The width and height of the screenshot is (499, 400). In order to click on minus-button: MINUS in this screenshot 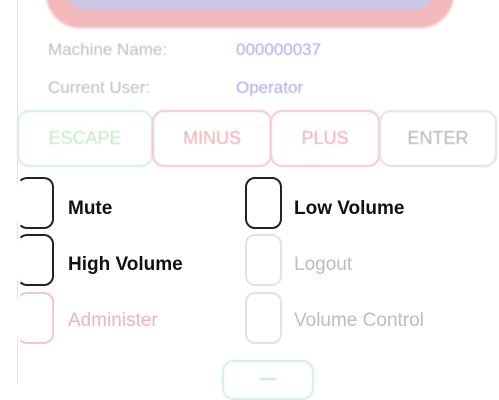, I will do `click(212, 138)`.